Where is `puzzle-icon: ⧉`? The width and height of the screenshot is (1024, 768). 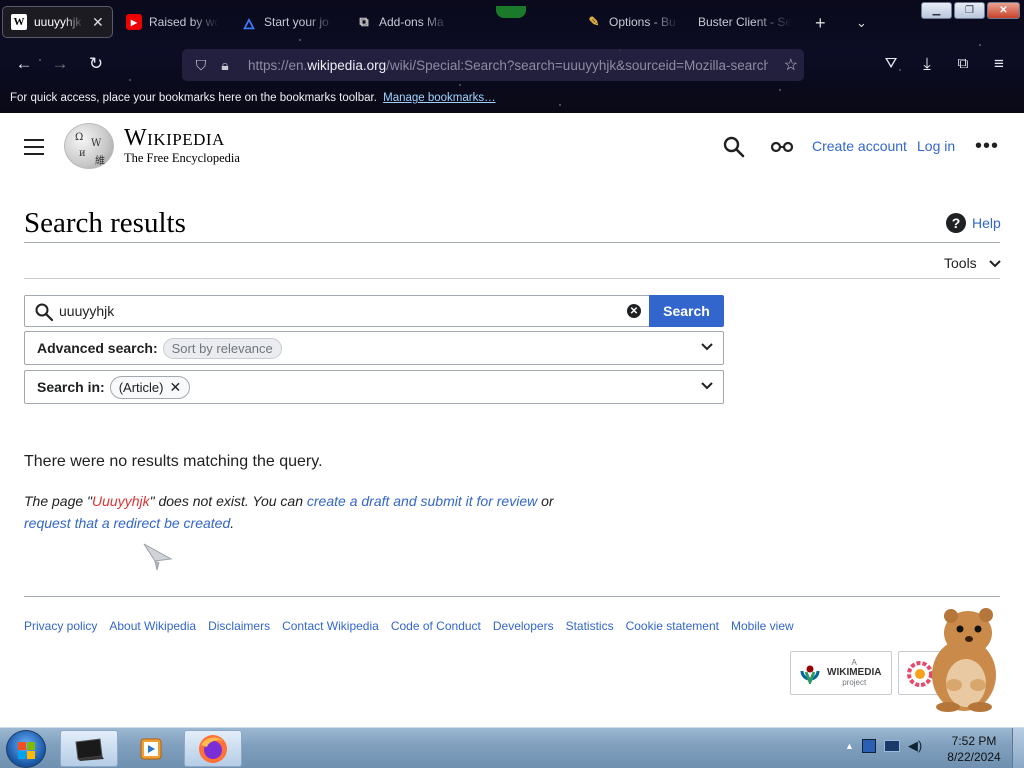 puzzle-icon: ⧉ is located at coordinates (364, 21).